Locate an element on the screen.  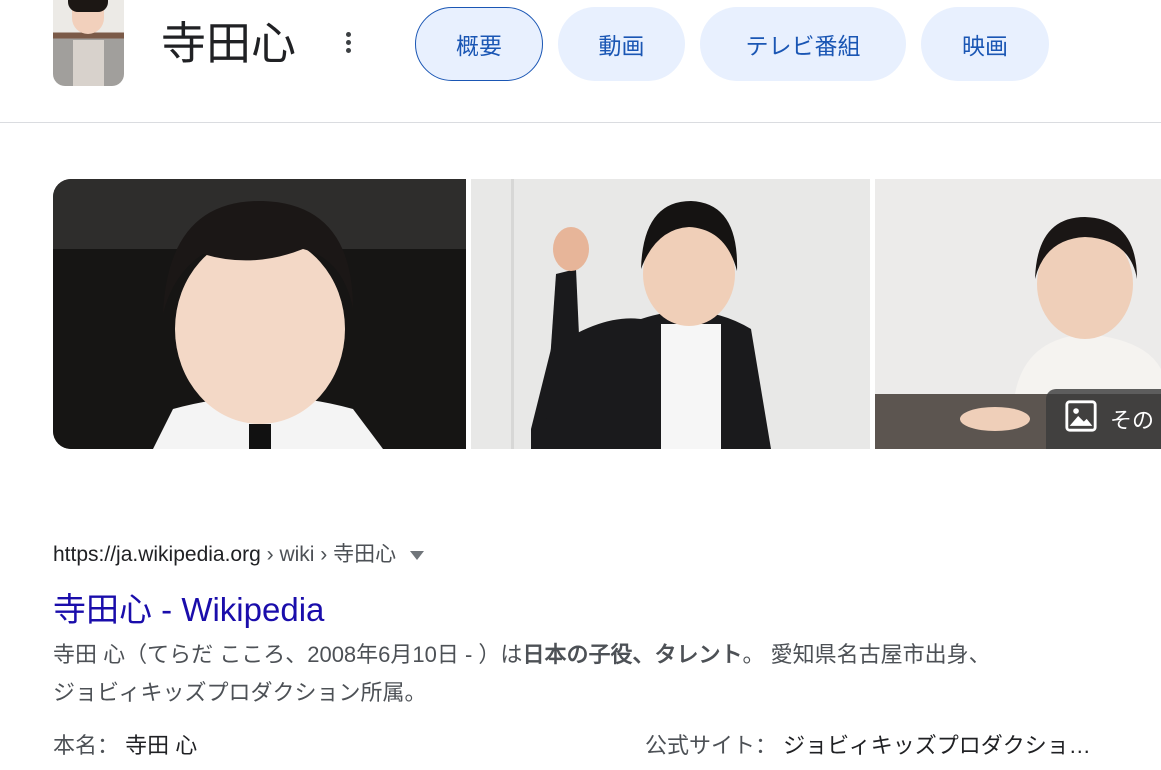
result-url: https://ja.wikipedia.org › wiki › 寺田心 is located at coordinates (239, 553).